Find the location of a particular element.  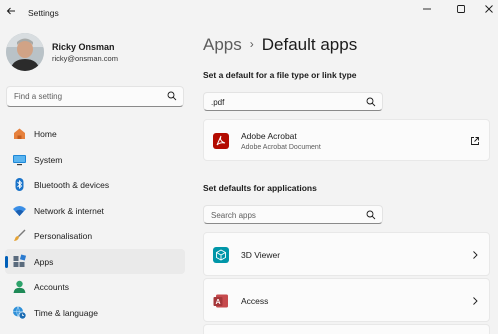

home-icon is located at coordinates (19, 133).